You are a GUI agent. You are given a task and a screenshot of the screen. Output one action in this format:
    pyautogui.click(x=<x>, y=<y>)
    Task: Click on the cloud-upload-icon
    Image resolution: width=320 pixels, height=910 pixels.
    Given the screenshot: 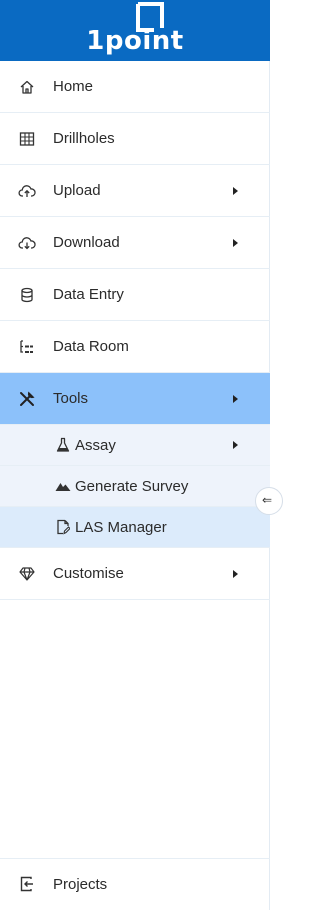 What is the action you would take?
    pyautogui.click(x=27, y=191)
    